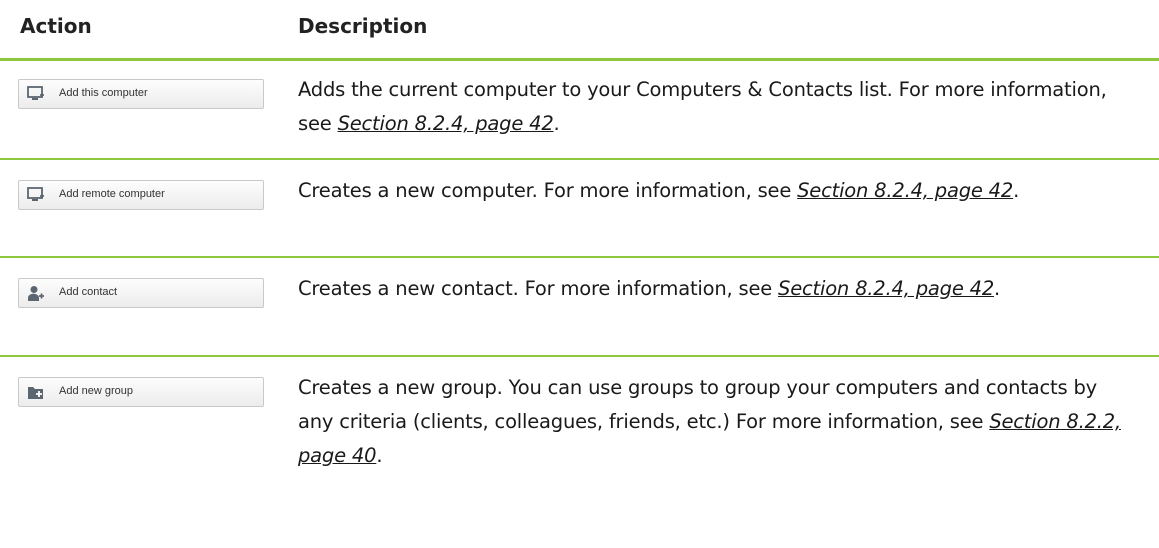 The height and width of the screenshot is (548, 1159). Describe the element at coordinates (35, 393) in the screenshot. I see `folder-plus-icon` at that location.